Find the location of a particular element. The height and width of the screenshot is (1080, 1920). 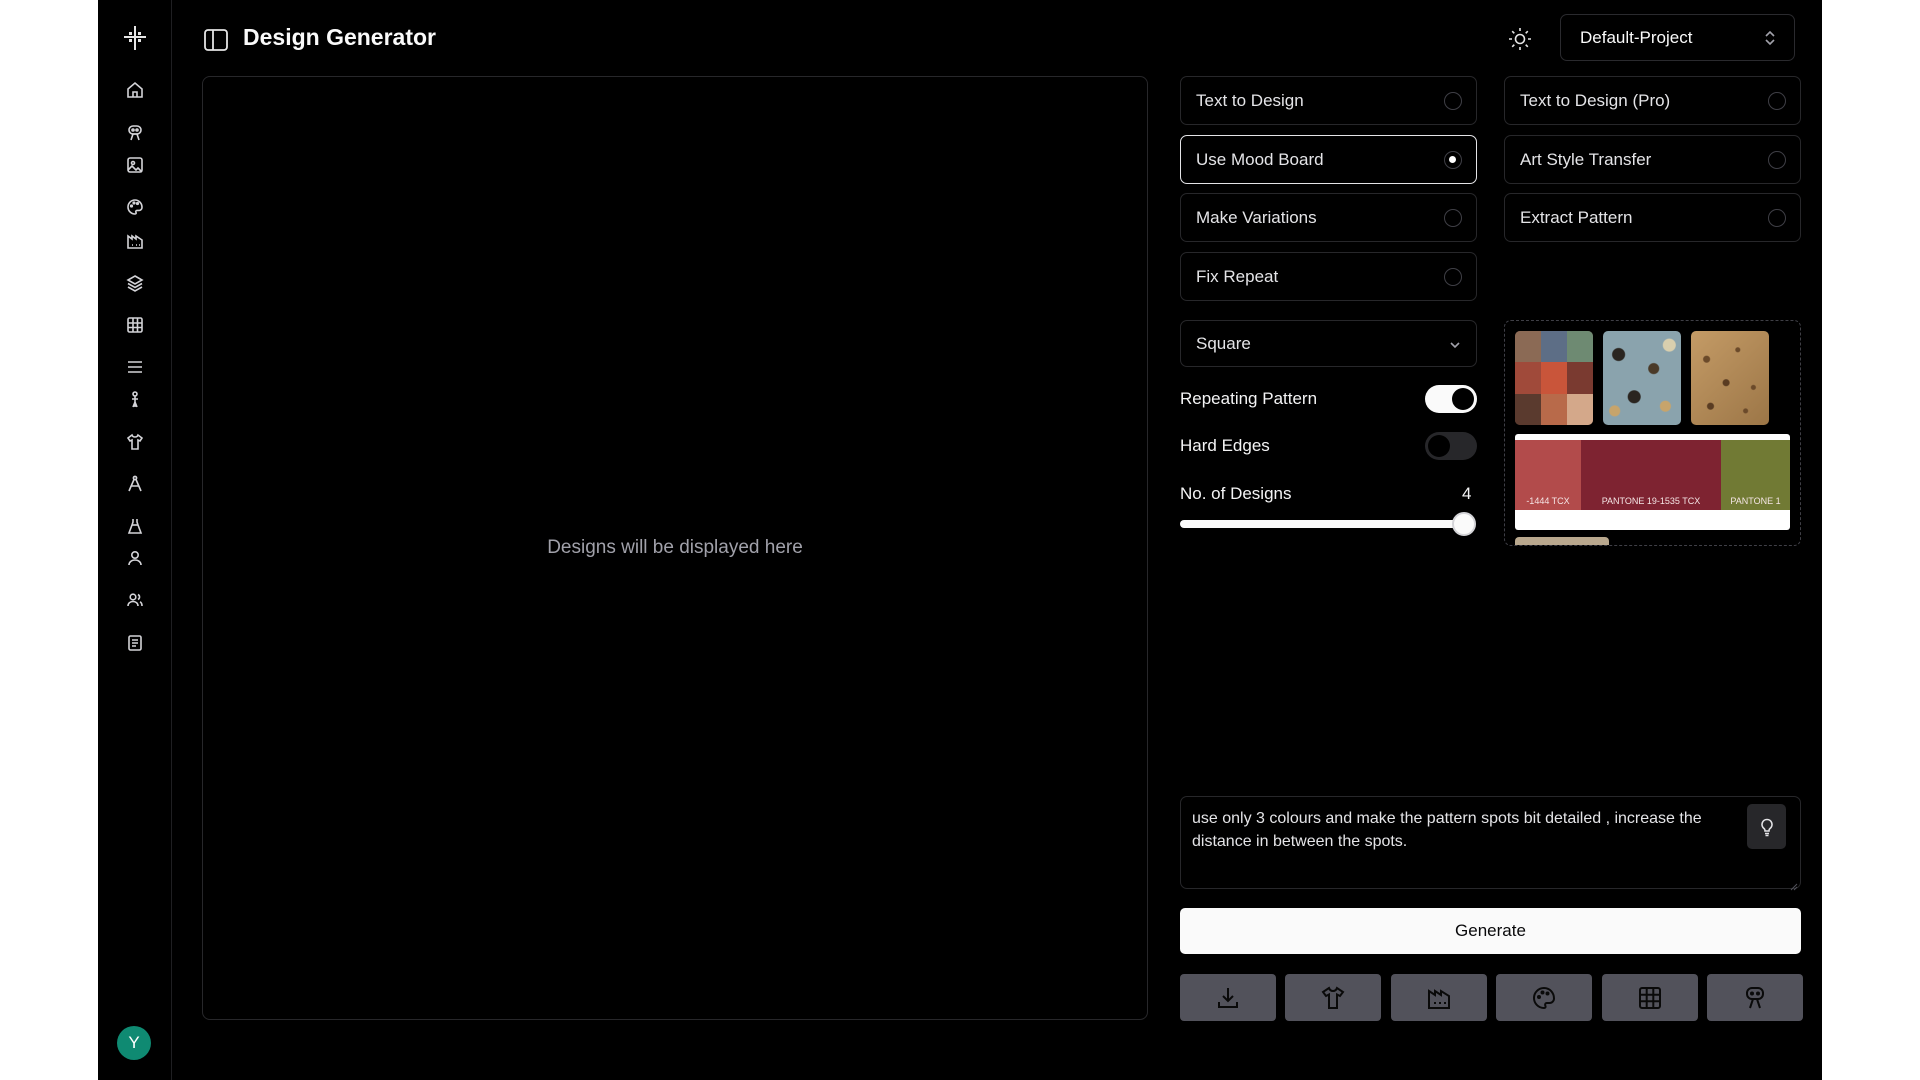

num-designs-slider-thumb is located at coordinates (1464, 524).